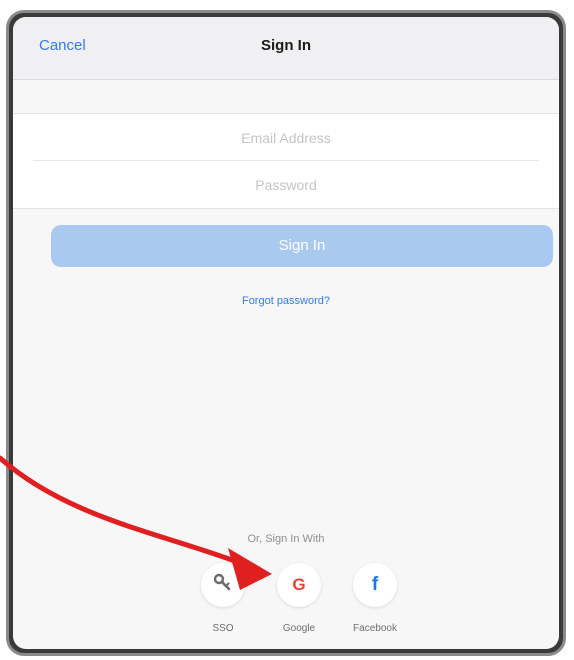  I want to click on facebook-icon: f, so click(375, 584).